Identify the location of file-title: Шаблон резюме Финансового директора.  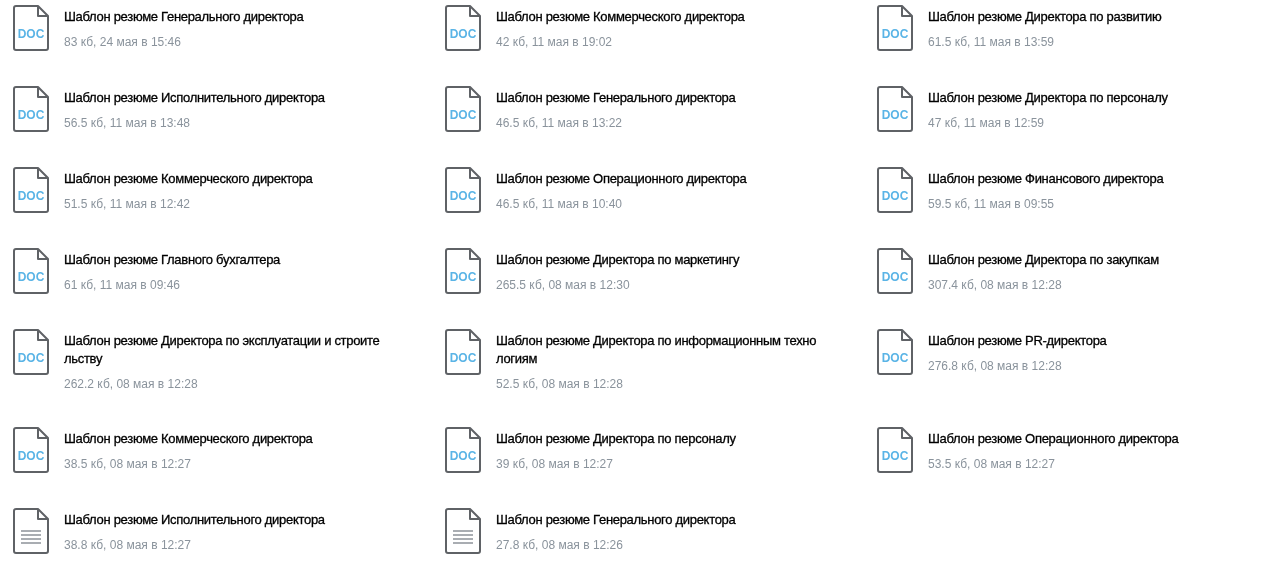
(1046, 179).